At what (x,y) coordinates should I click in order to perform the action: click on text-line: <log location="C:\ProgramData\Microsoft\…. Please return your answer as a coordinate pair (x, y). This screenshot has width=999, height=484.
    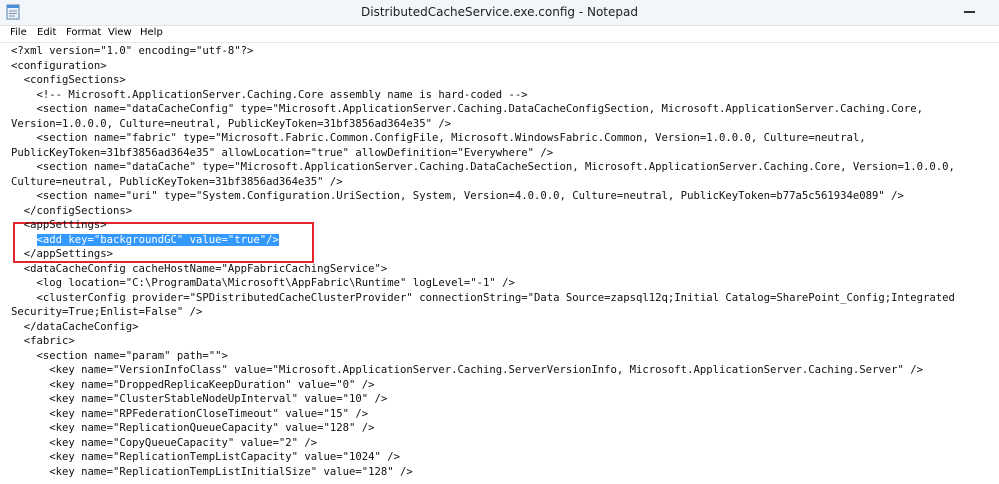
    Looking at the image, I should click on (263, 283).